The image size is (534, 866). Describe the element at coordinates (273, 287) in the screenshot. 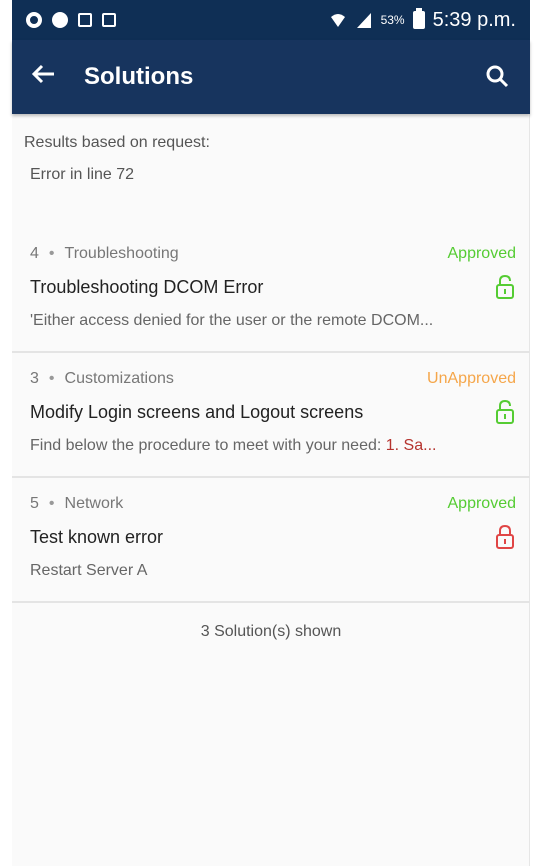

I see `solution-title-row: Troubleshooting DCOM Error` at that location.